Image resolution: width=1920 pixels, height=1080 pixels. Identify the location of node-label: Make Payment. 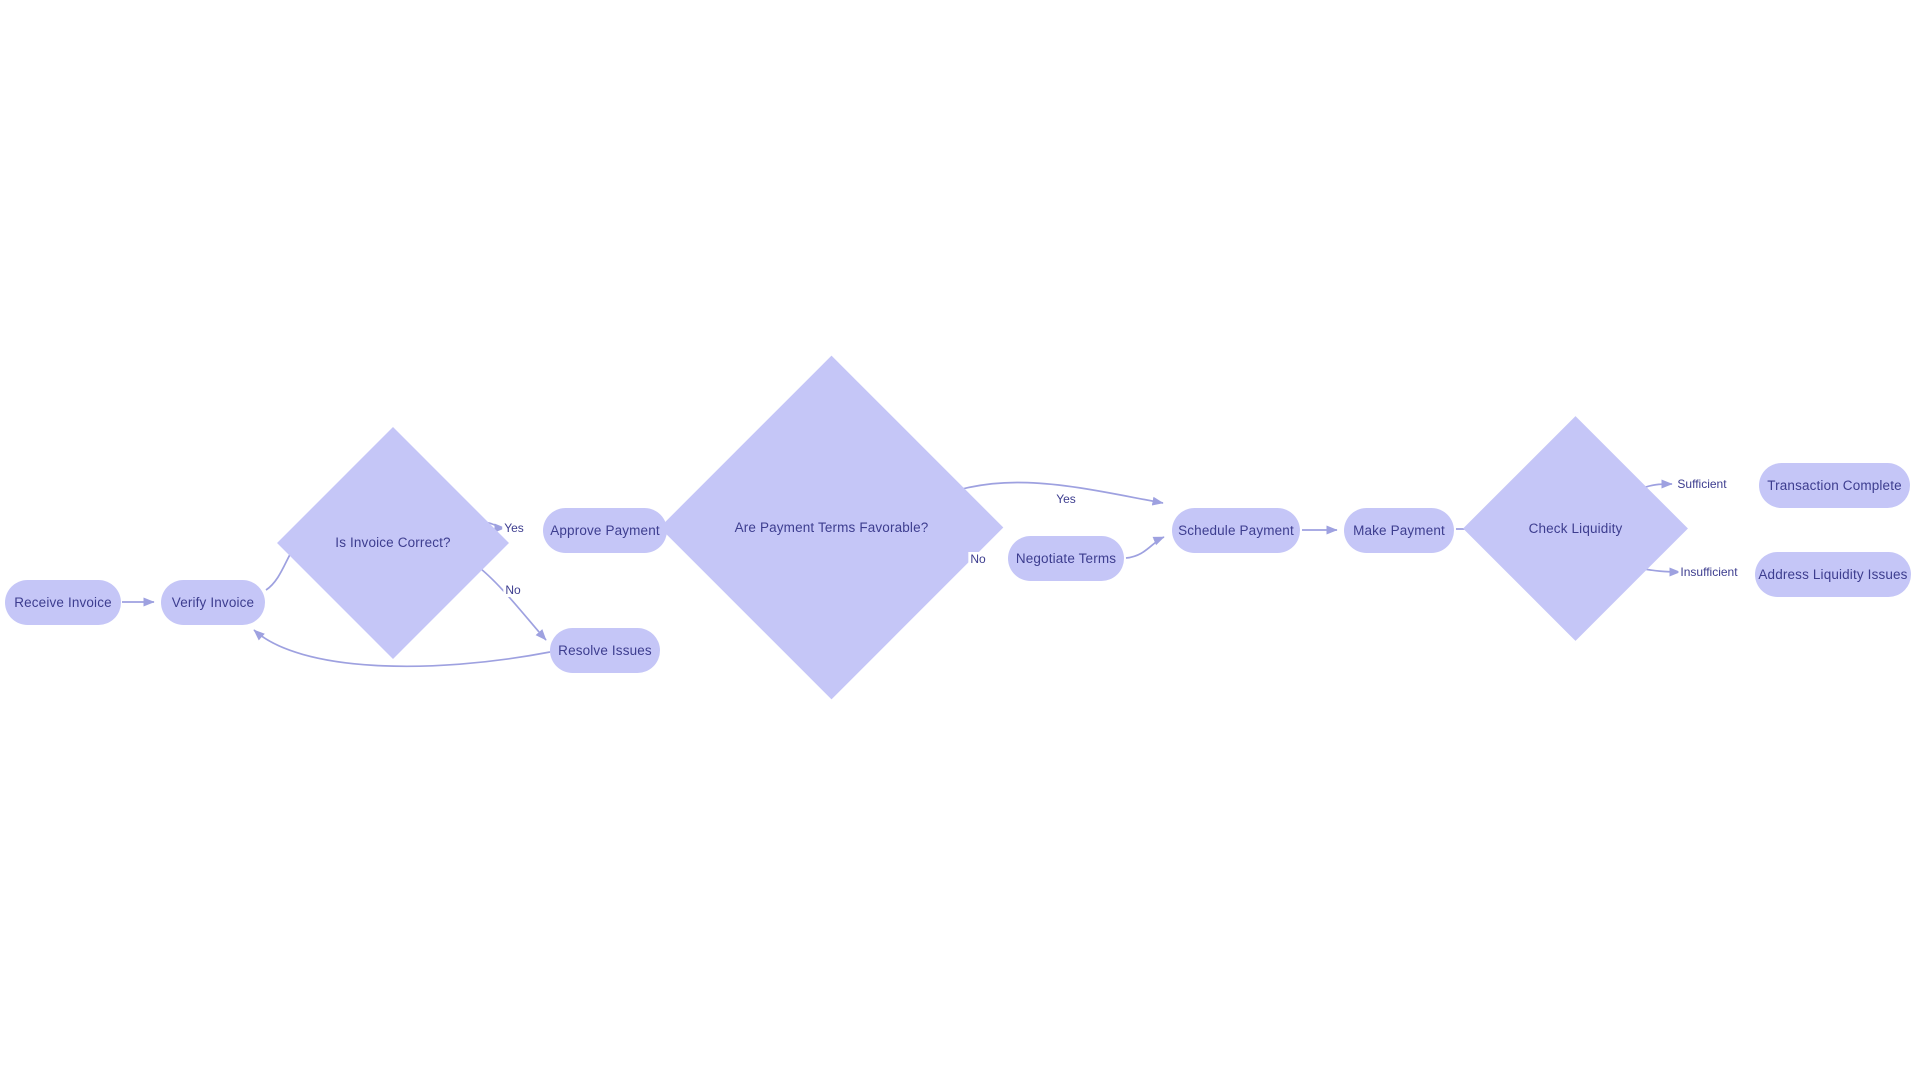
(1399, 530).